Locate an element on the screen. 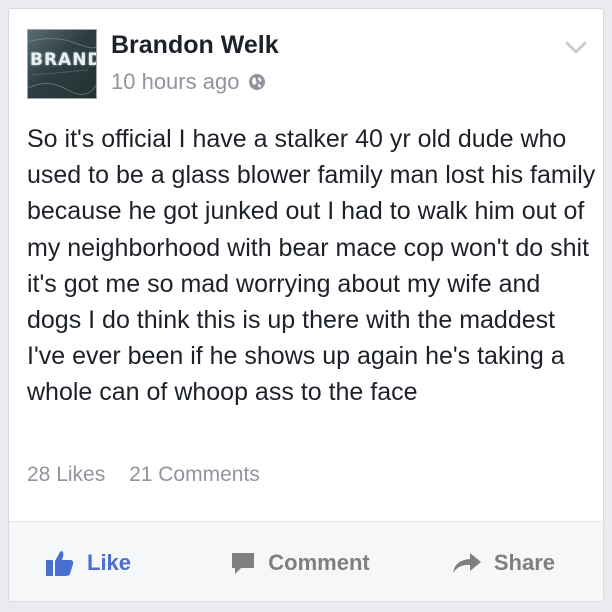  comment-button: Comment is located at coordinates (300, 563).